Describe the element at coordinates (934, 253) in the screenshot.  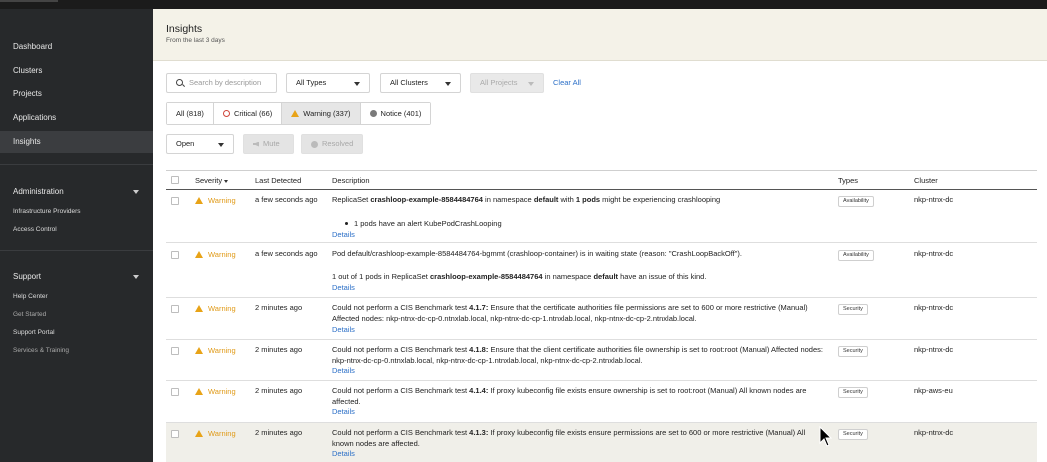
I see `cluster-name: nkp-ntnx-dc` at that location.